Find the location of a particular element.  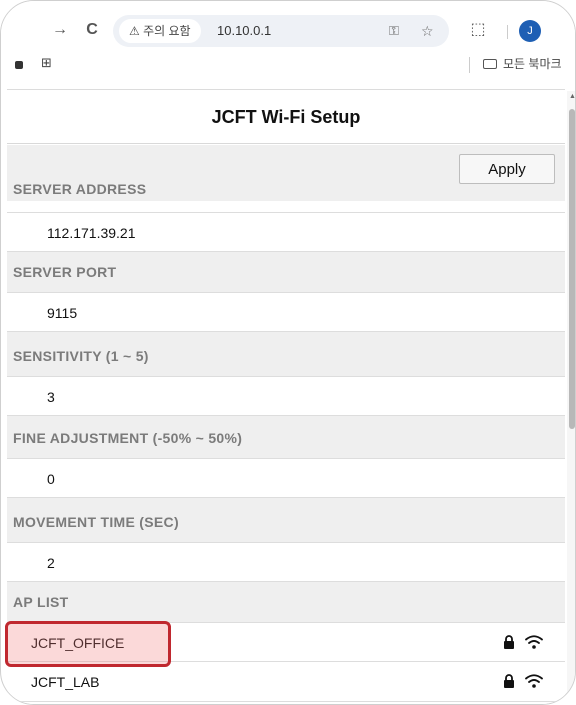

ap-name: JCFT_OFFICE is located at coordinates (77, 643).